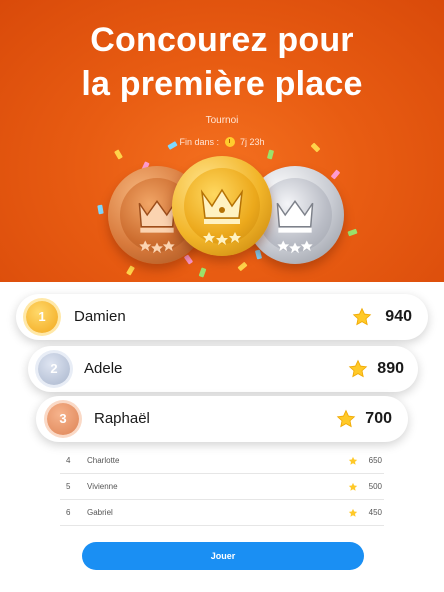 The height and width of the screenshot is (592, 444). I want to click on page-headline: Concourez pour la première place, so click(222, 62).